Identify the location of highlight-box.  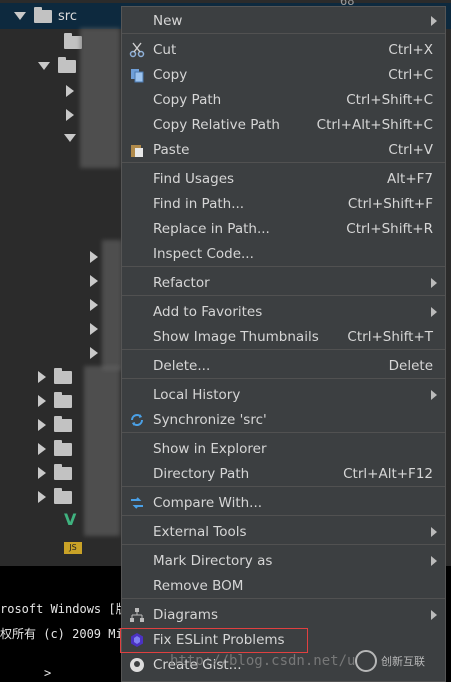
(214, 640).